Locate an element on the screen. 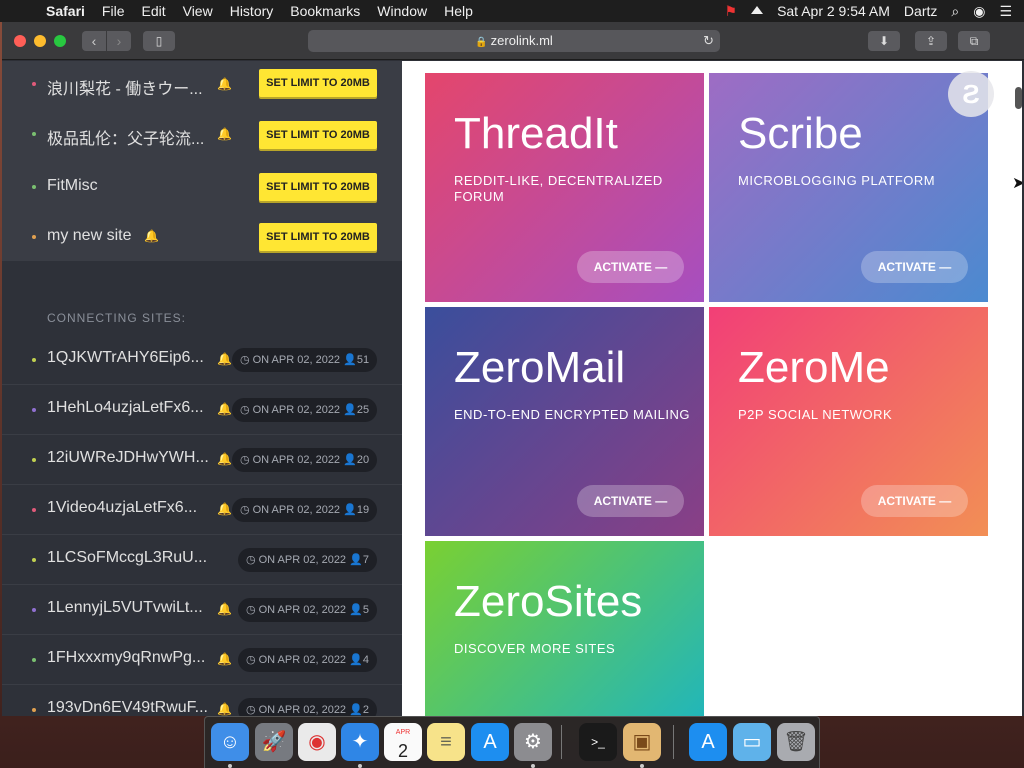  table-row: 1FHxxxmy9qRnwPg... 🔔 ◷ ON APR 02, 2022 👤4 is located at coordinates (202, 660).